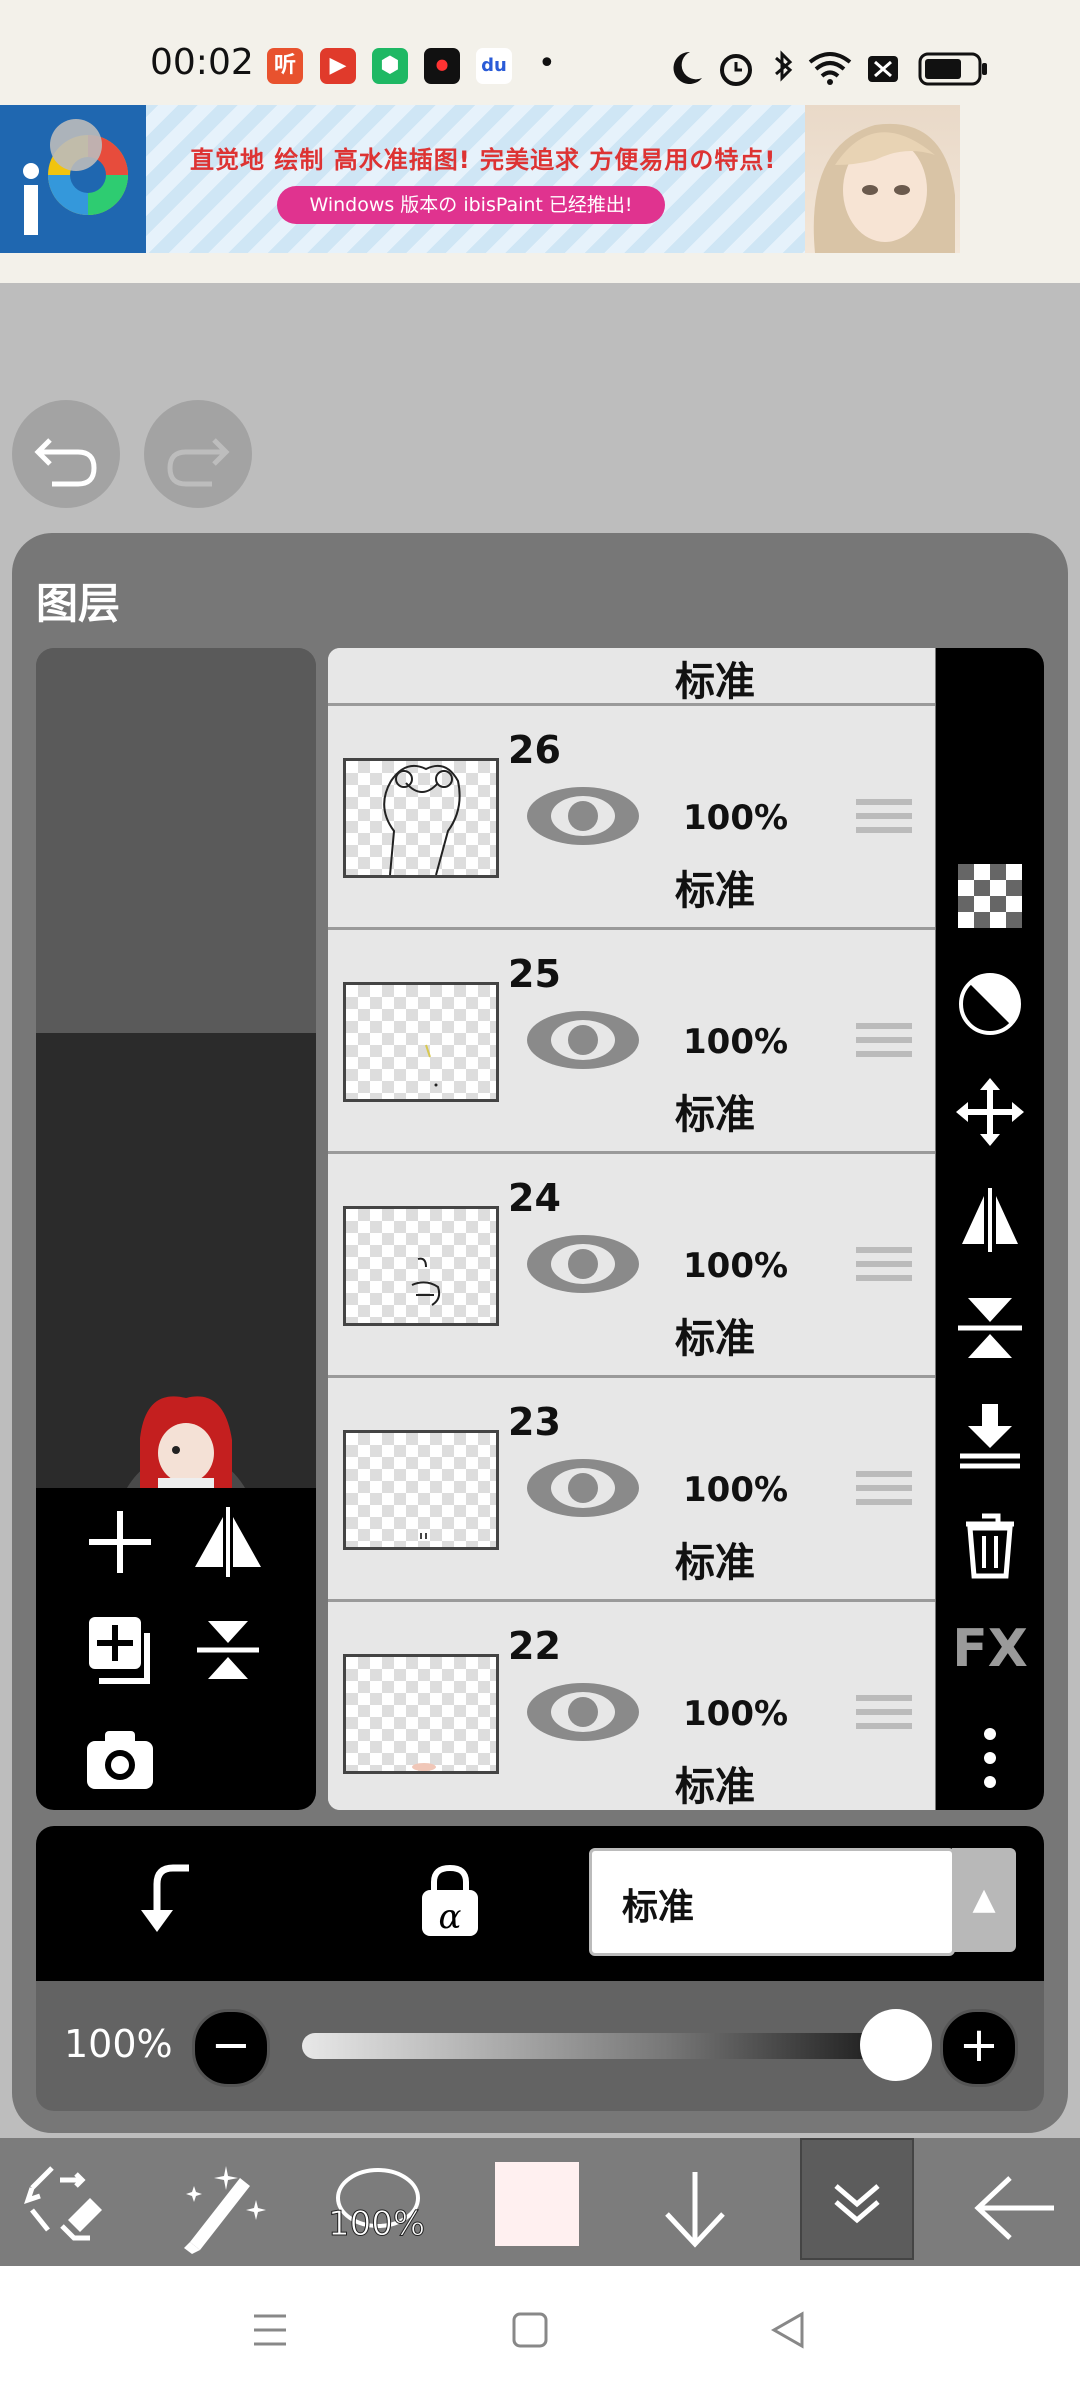 The image size is (1080, 2400). What do you see at coordinates (952, 69) in the screenshot?
I see `battery-icon` at bounding box center [952, 69].